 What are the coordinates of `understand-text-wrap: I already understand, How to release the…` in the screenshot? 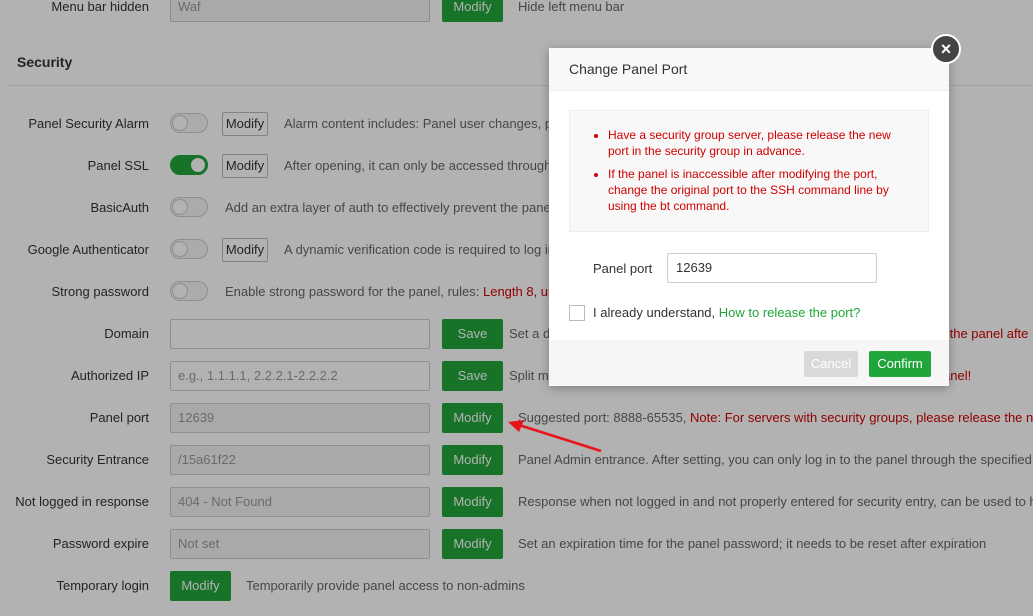 It's located at (726, 313).